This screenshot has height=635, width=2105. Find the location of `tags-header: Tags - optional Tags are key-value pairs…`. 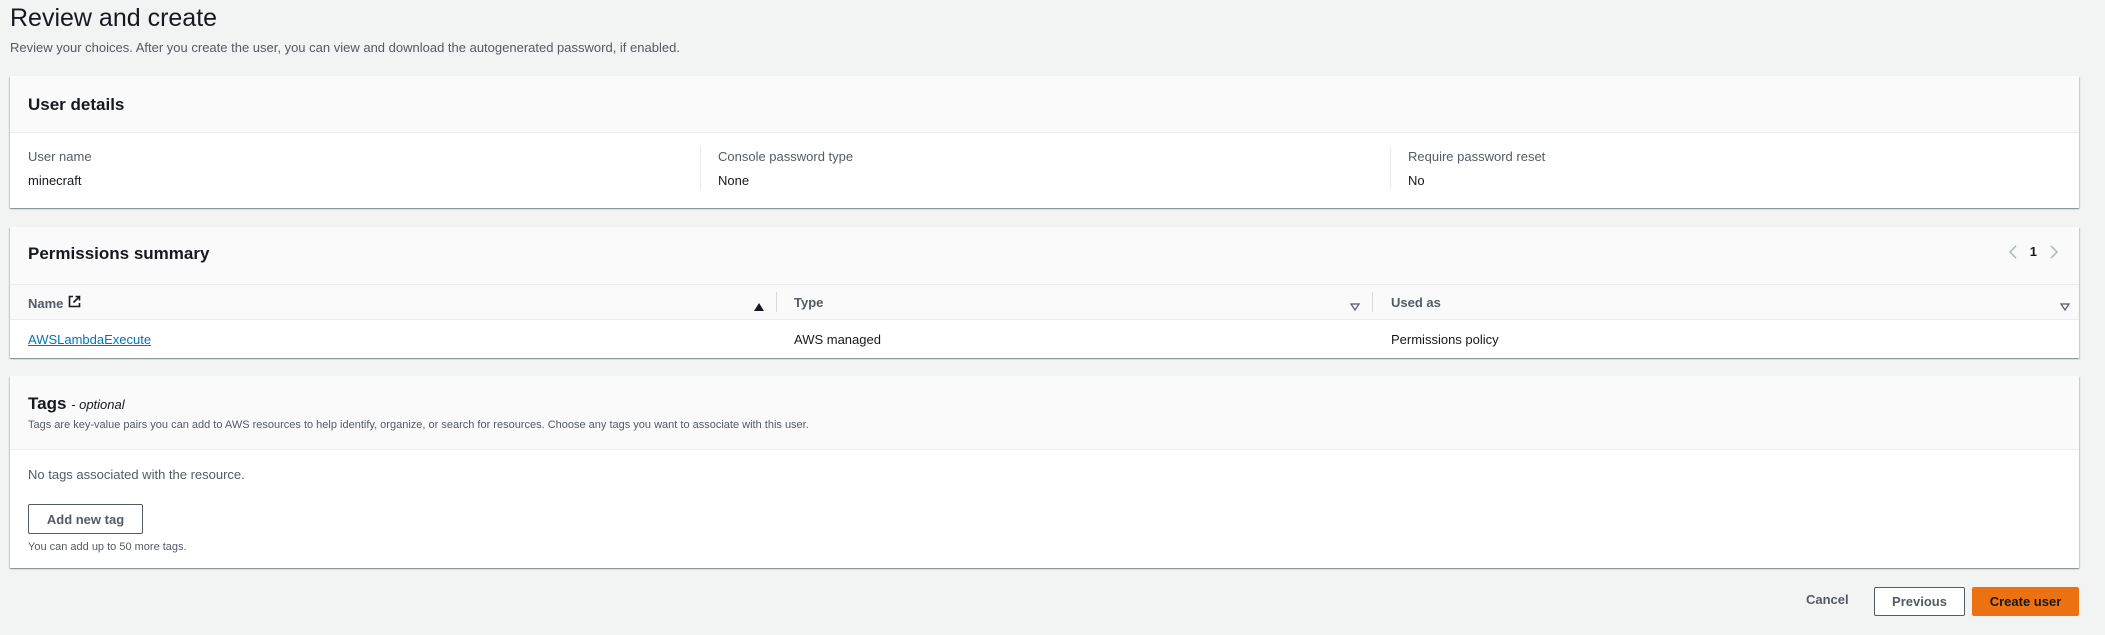

tags-header: Tags - optional Tags are key-value pairs… is located at coordinates (1044, 413).